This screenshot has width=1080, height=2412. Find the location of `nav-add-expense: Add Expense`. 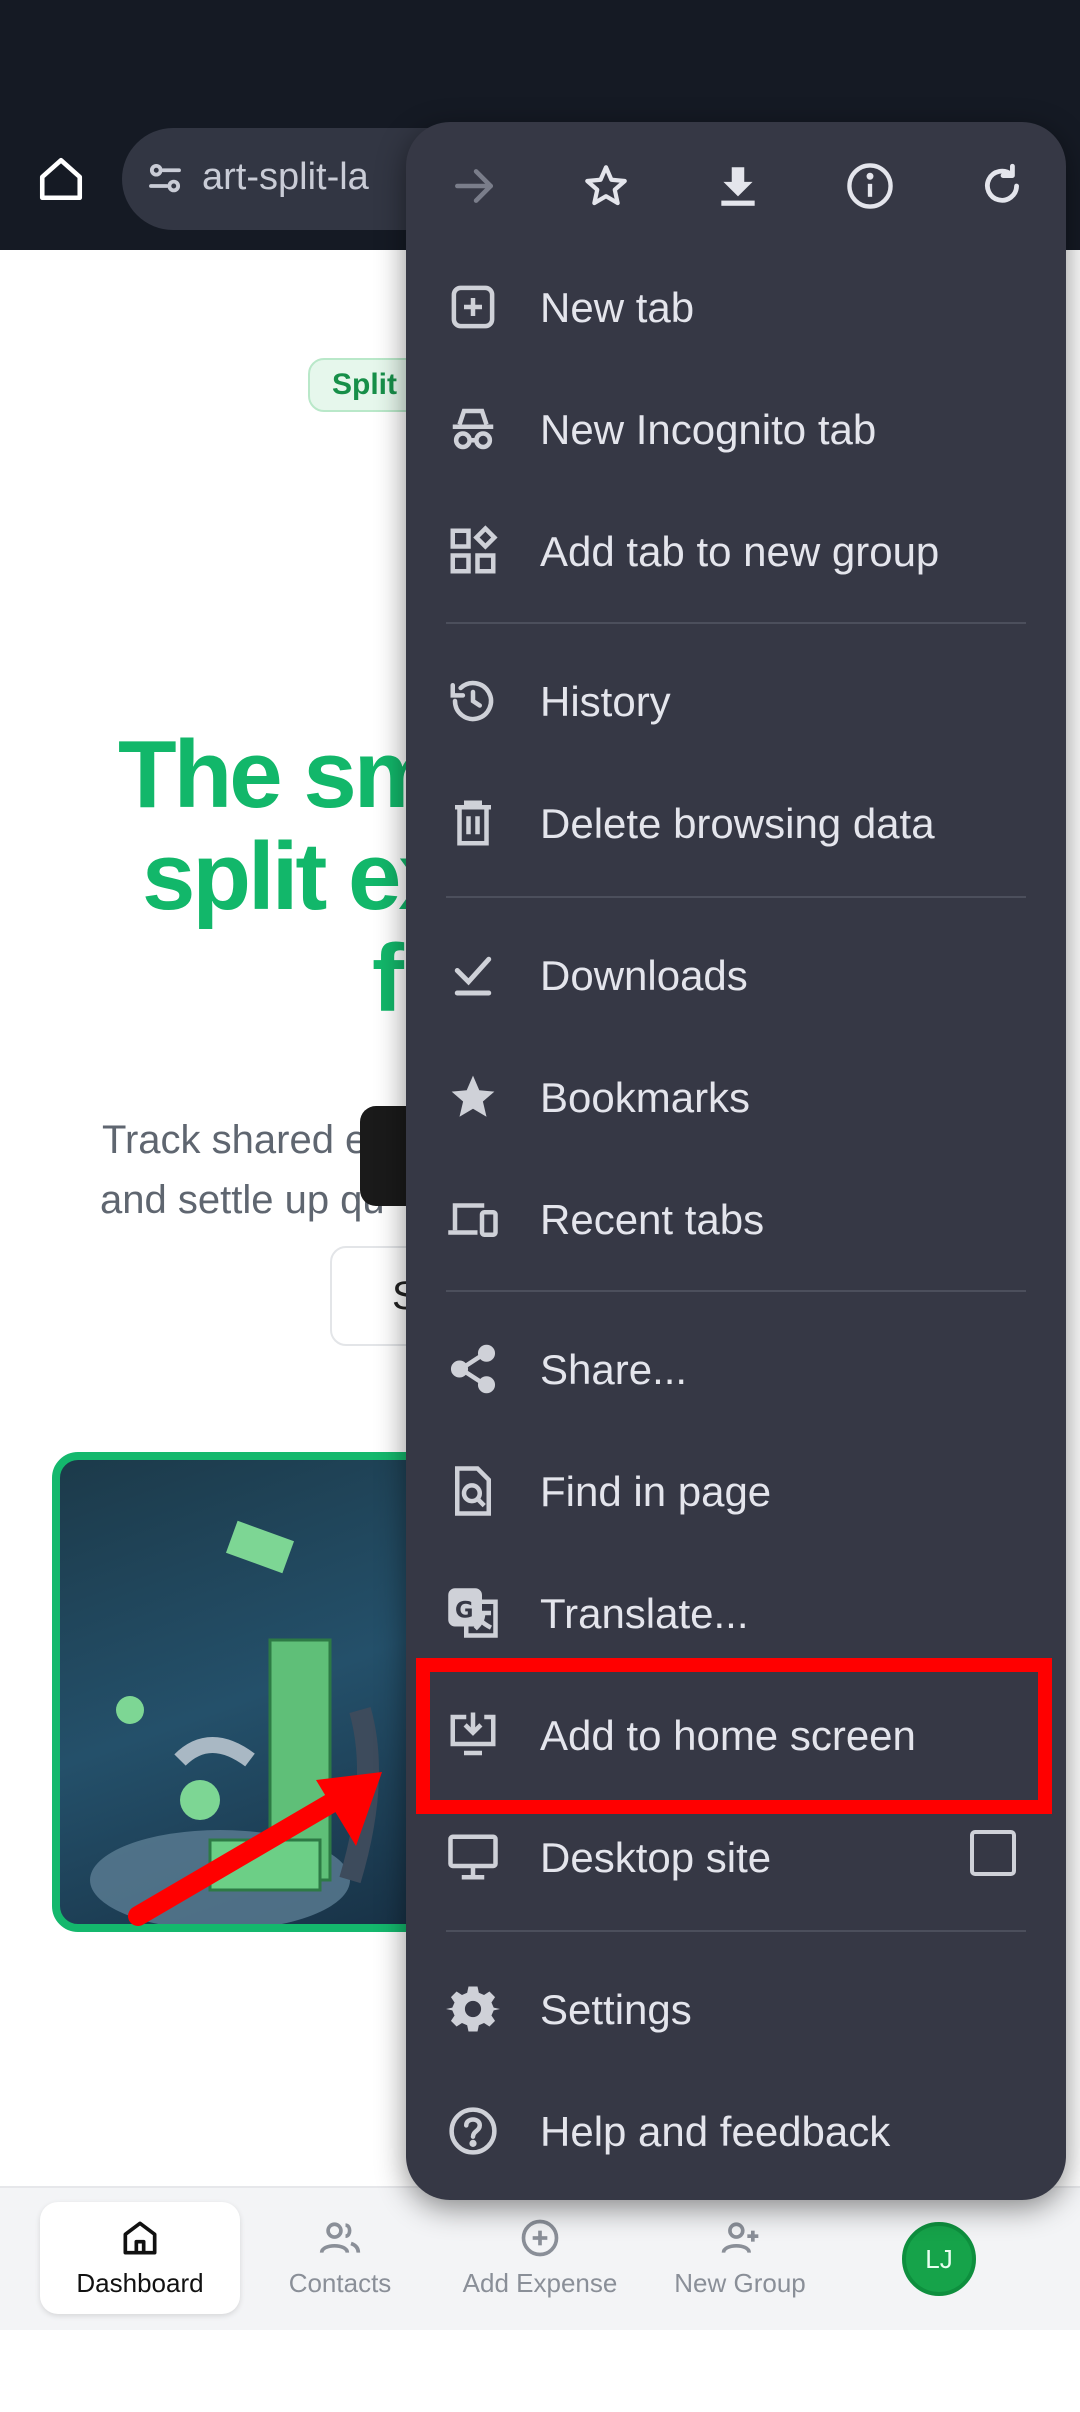

nav-add-expense: Add Expense is located at coordinates (540, 2258).